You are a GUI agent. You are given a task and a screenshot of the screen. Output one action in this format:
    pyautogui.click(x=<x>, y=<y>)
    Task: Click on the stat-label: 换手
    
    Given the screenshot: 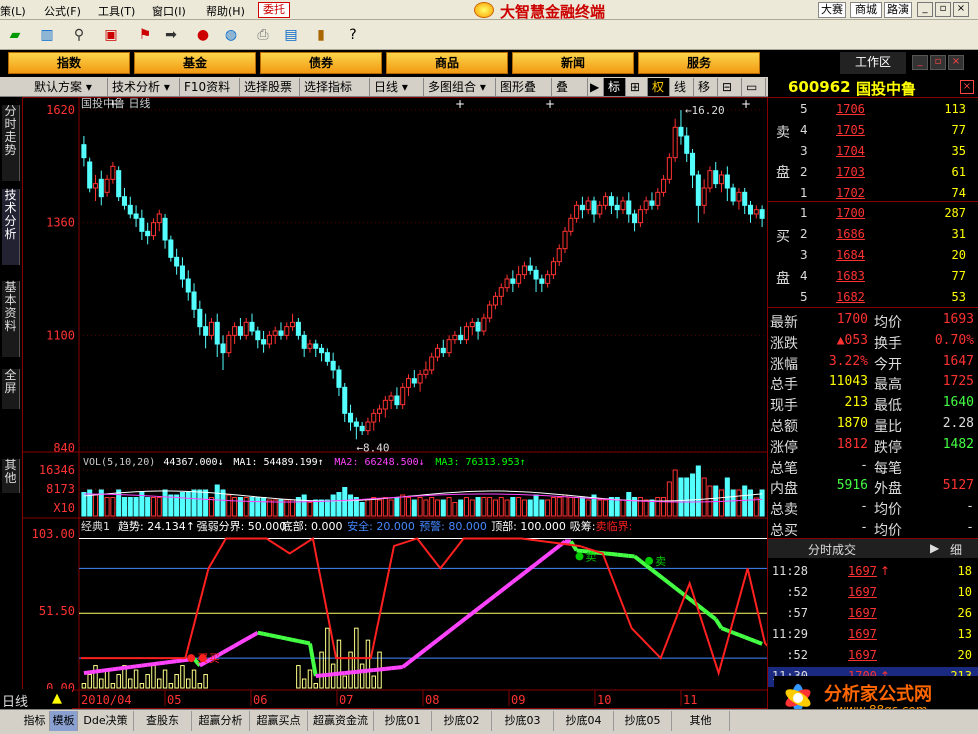 What is the action you would take?
    pyautogui.click(x=888, y=343)
    